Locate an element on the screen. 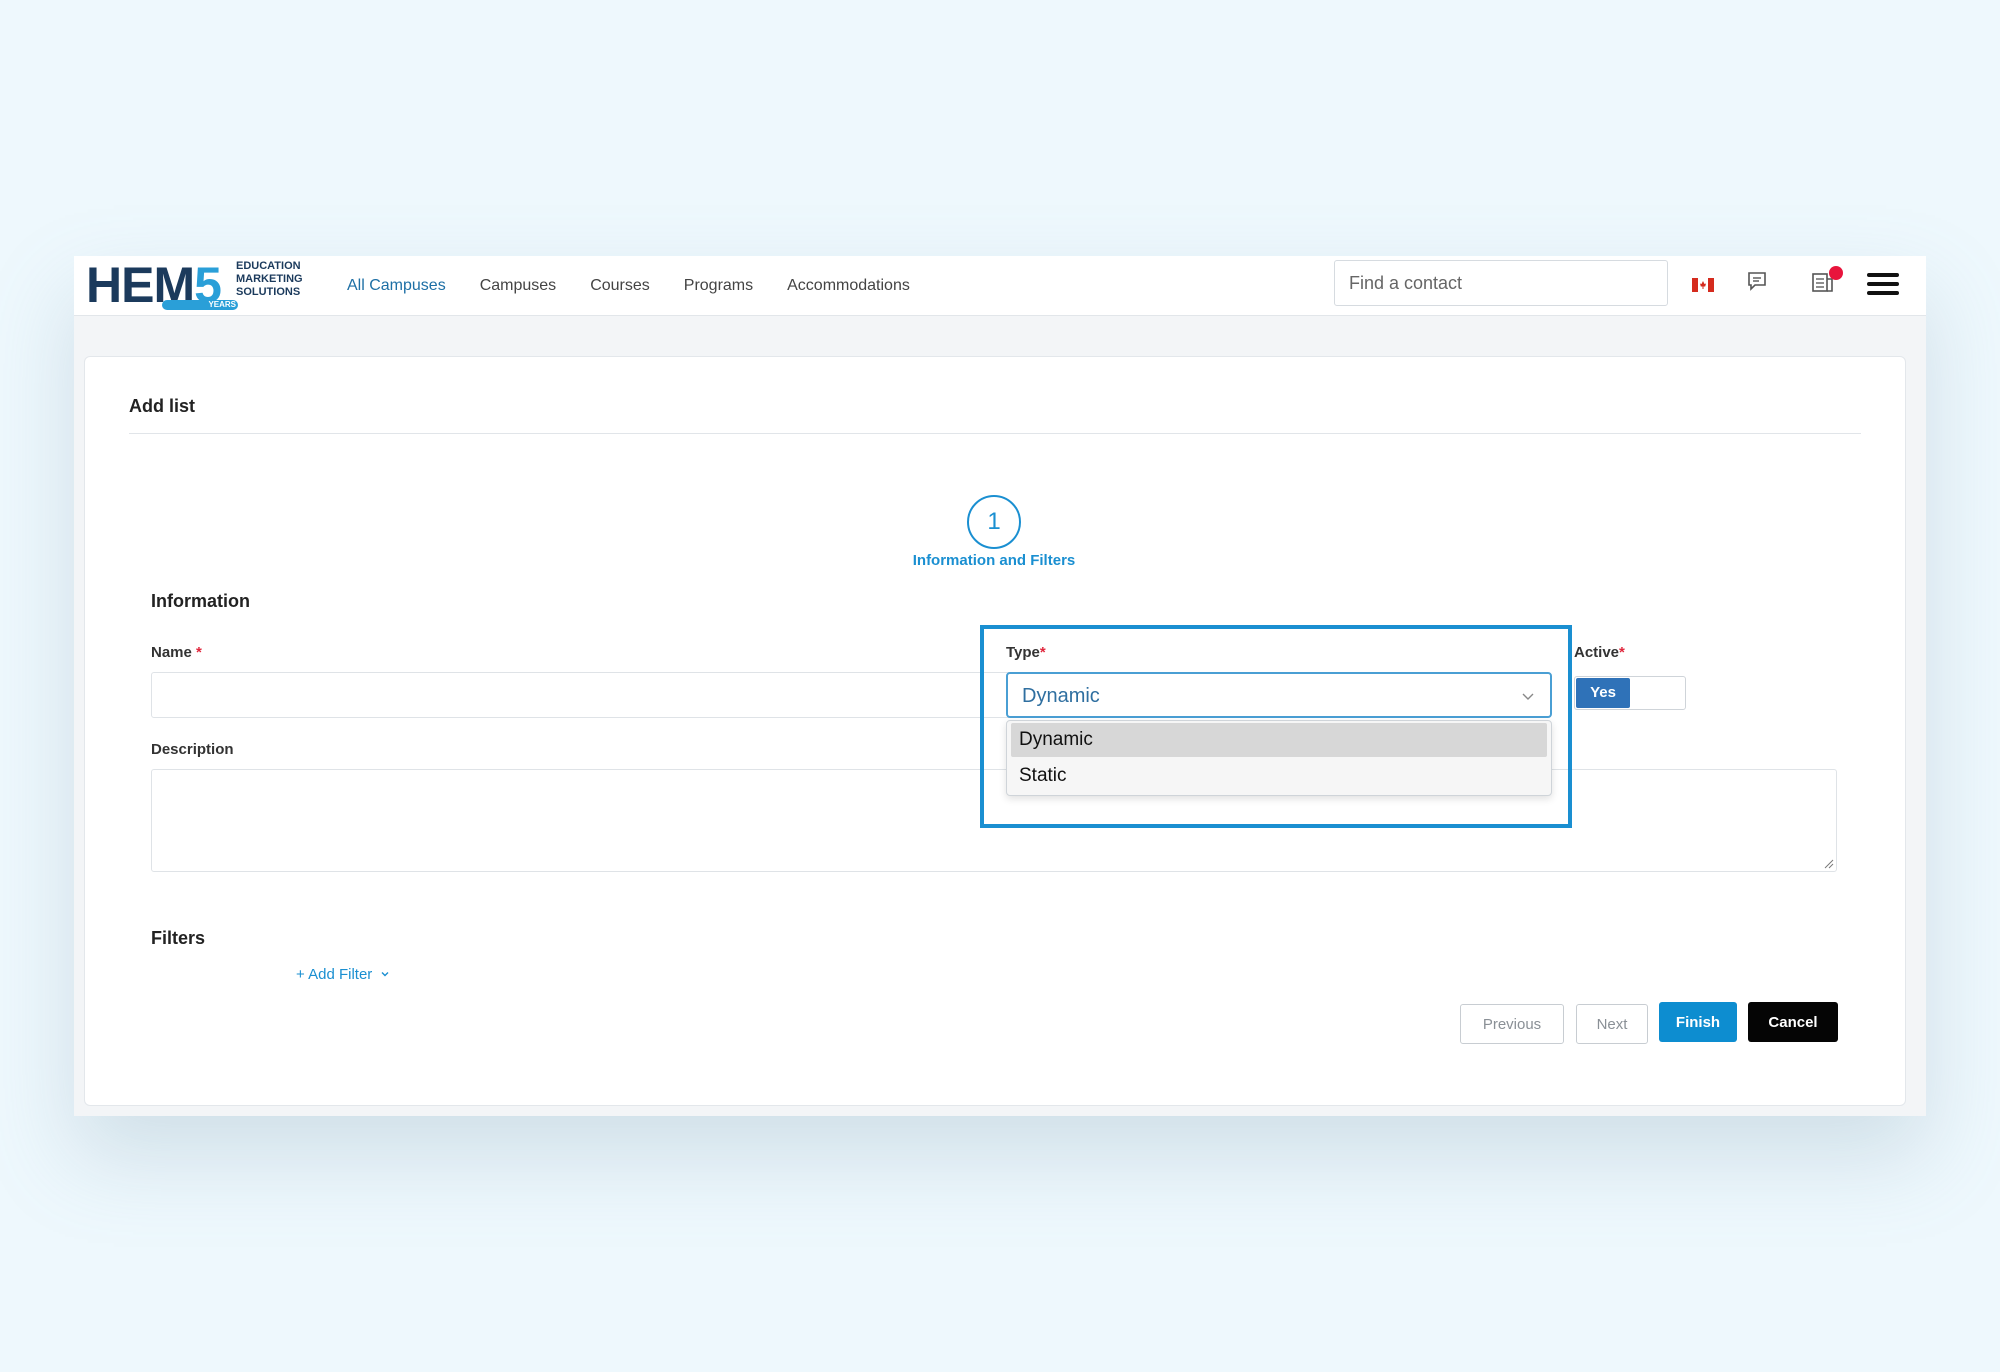 This screenshot has height=1372, width=2000. active-label-text: Active is located at coordinates (1597, 652).